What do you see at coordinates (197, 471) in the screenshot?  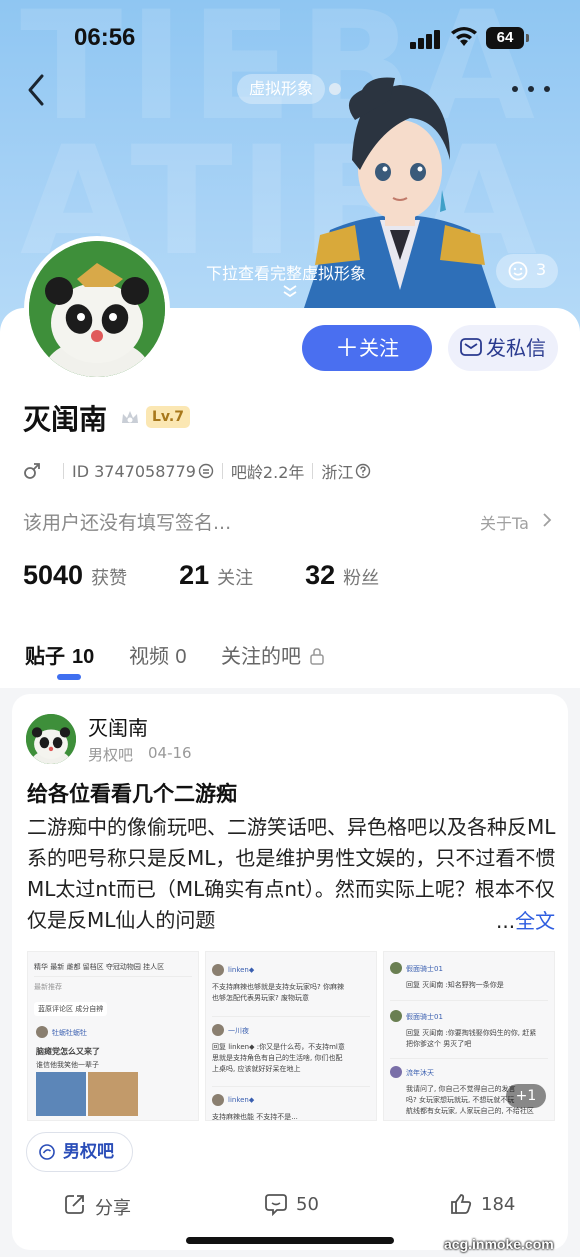 I see `profile-meta-row: ID 3747058779 吧龄2.2年 浙江` at bounding box center [197, 471].